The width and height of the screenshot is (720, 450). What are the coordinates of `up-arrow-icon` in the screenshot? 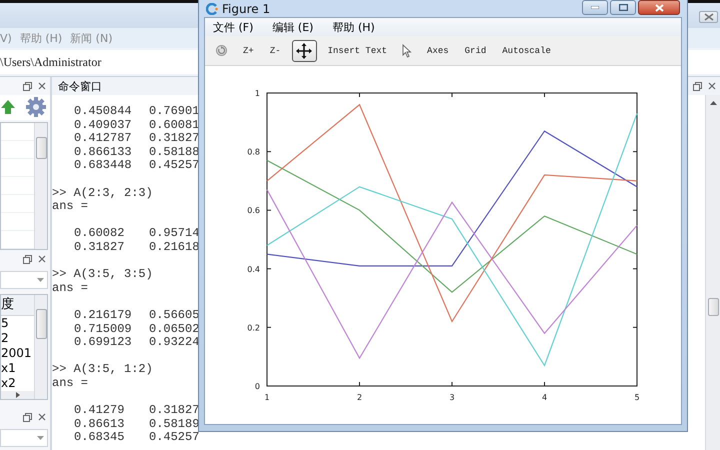 It's located at (8, 107).